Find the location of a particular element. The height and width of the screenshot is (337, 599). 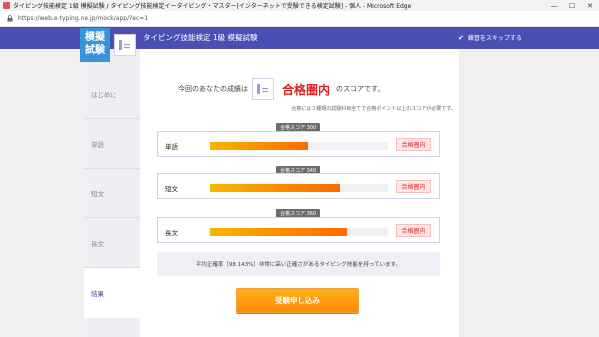

skip-practice-label: 練習をスキップする is located at coordinates (494, 38).